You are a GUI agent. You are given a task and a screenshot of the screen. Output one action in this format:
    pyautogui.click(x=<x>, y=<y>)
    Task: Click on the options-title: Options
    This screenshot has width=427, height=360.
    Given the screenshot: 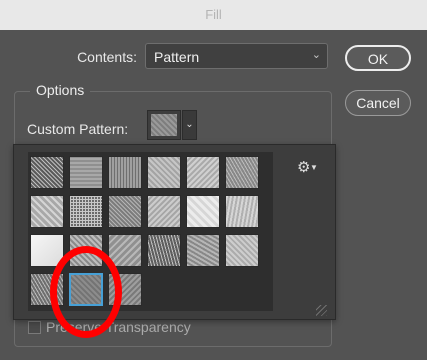 What is the action you would take?
    pyautogui.click(x=60, y=90)
    